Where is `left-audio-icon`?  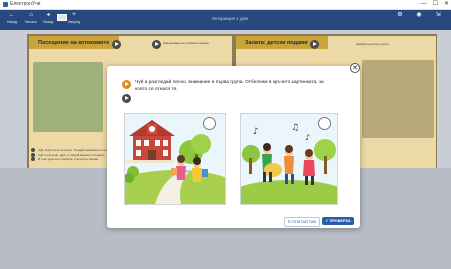
left-audio-icon is located at coordinates (116, 44).